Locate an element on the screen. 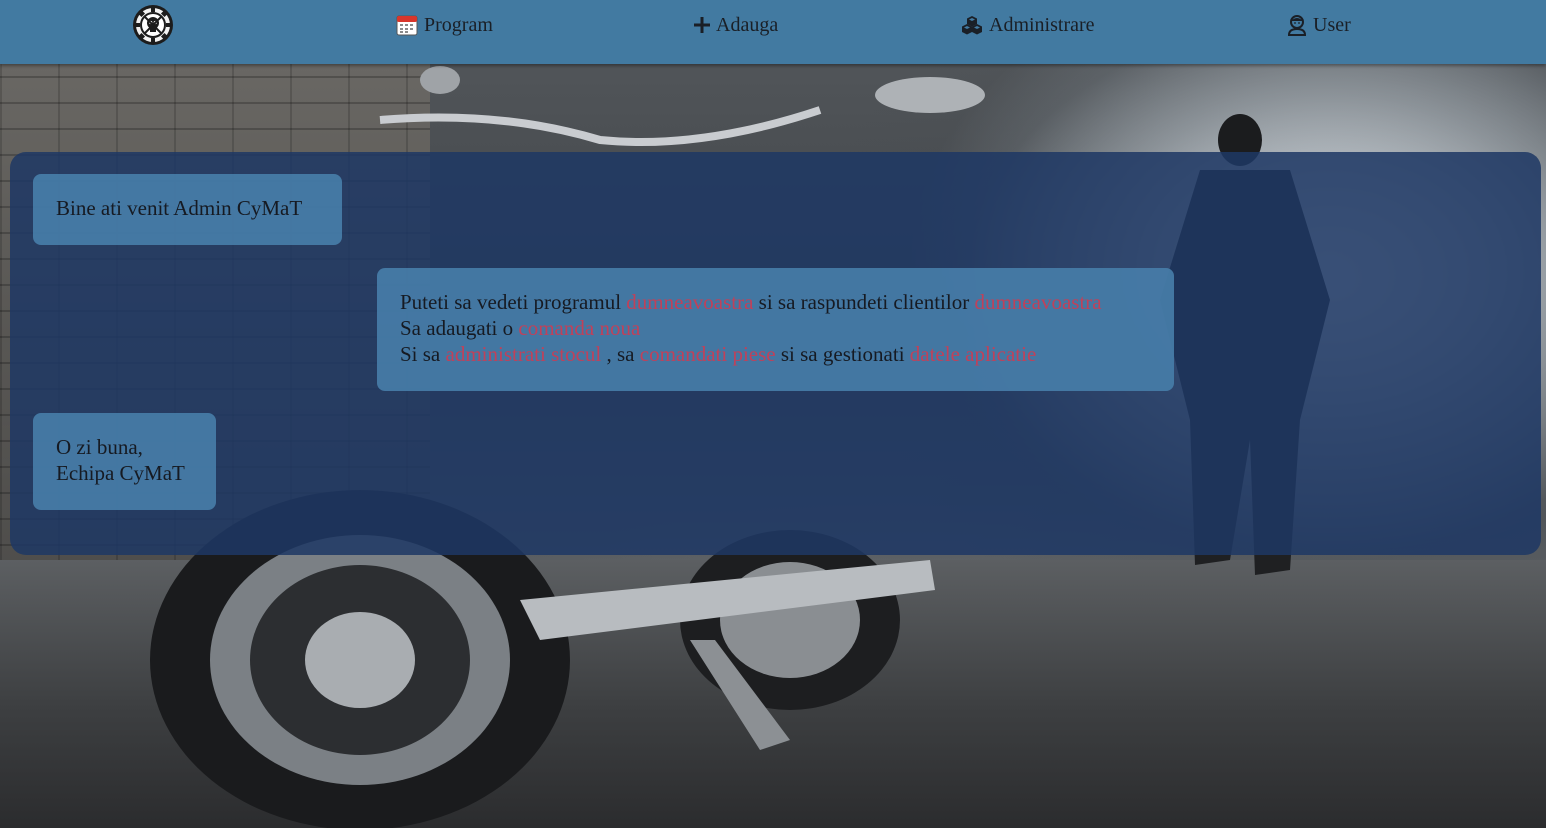 This screenshot has width=1546, height=828. nav-adauga-label: Adauga is located at coordinates (747, 24).